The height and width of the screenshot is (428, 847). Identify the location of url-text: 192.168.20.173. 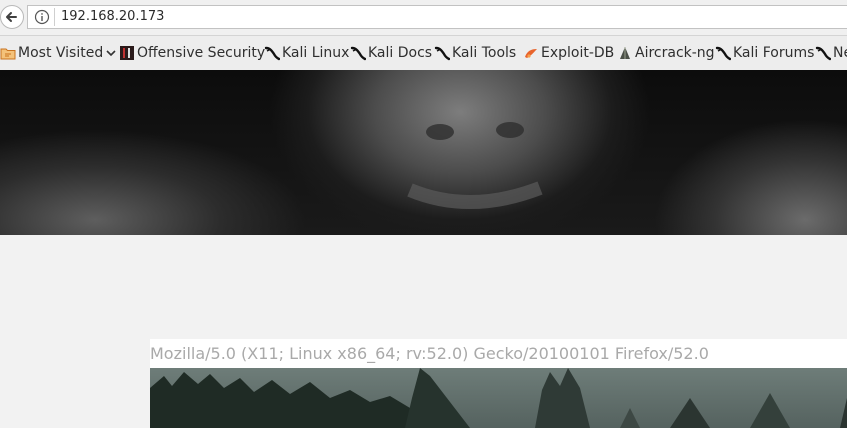
(112, 17).